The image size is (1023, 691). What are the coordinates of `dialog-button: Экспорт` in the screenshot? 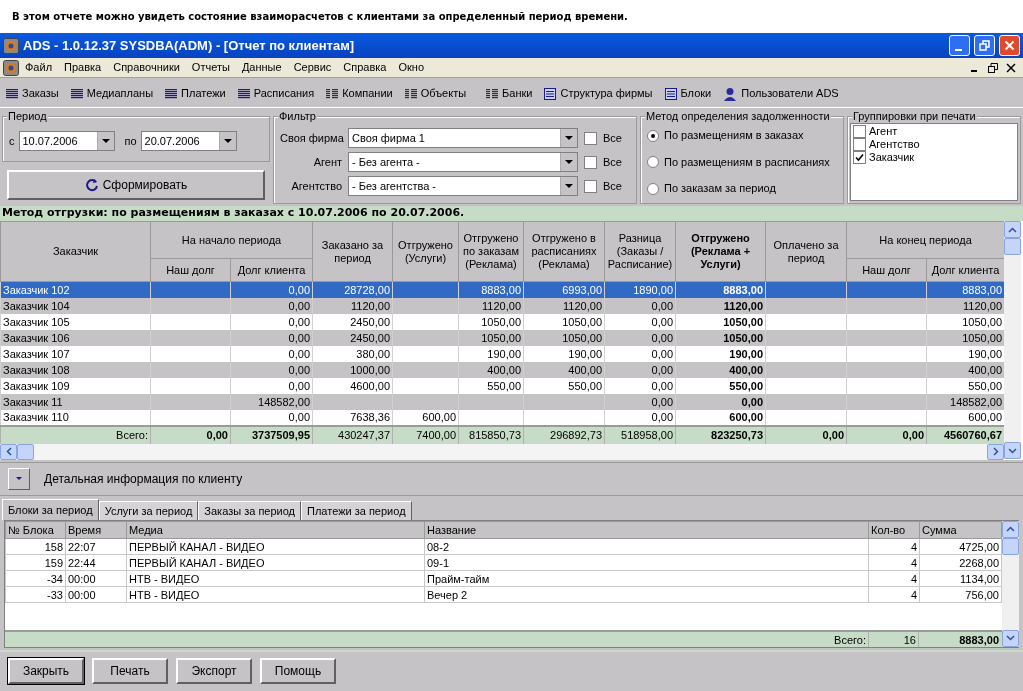 It's located at (214, 671).